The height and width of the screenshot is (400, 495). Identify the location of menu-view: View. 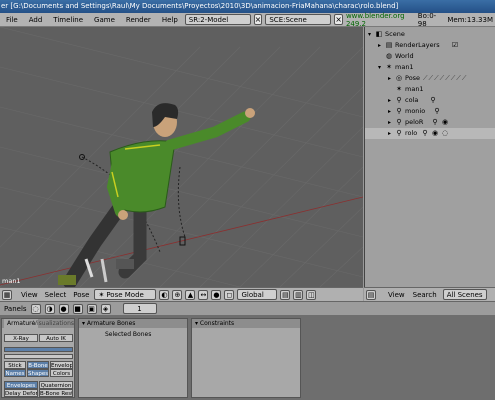
(29, 295).